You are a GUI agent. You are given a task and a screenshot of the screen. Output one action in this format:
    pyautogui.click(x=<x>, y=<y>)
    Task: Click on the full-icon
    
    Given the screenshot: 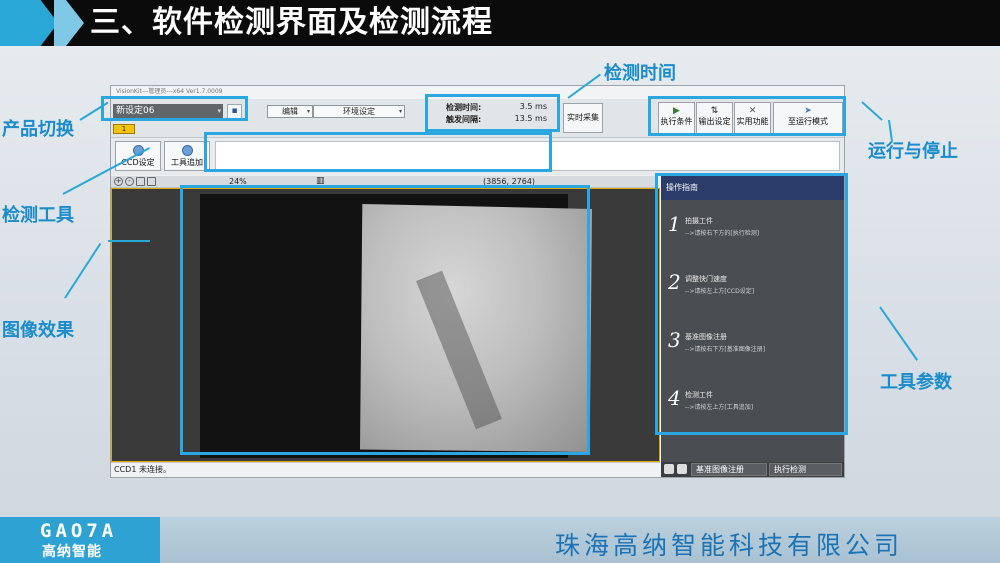 What is the action you would take?
    pyautogui.click(x=151, y=181)
    